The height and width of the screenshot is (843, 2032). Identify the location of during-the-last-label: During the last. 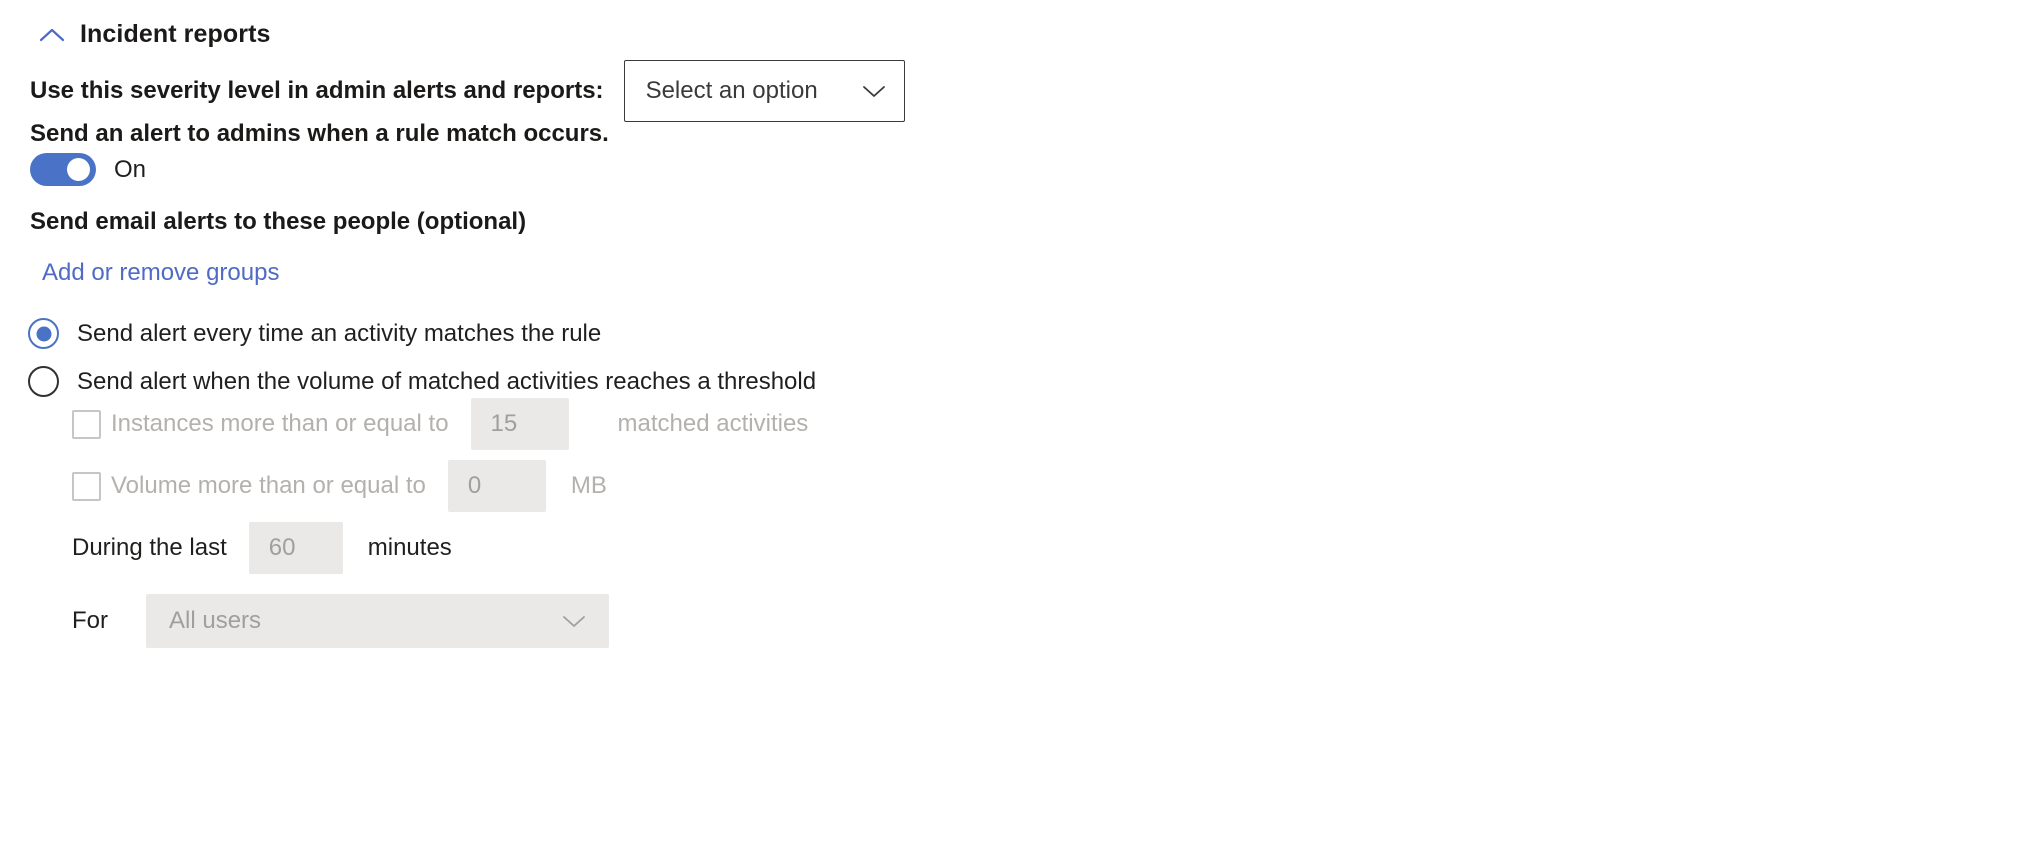
(149, 547).